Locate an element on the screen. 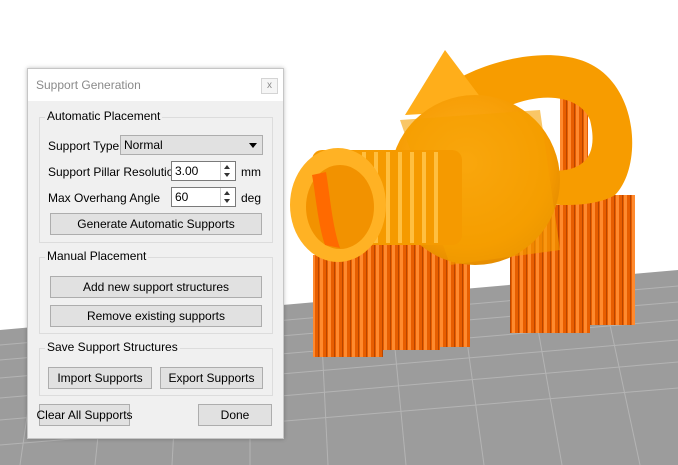  dialog-title: Support Generation is located at coordinates (88, 85).